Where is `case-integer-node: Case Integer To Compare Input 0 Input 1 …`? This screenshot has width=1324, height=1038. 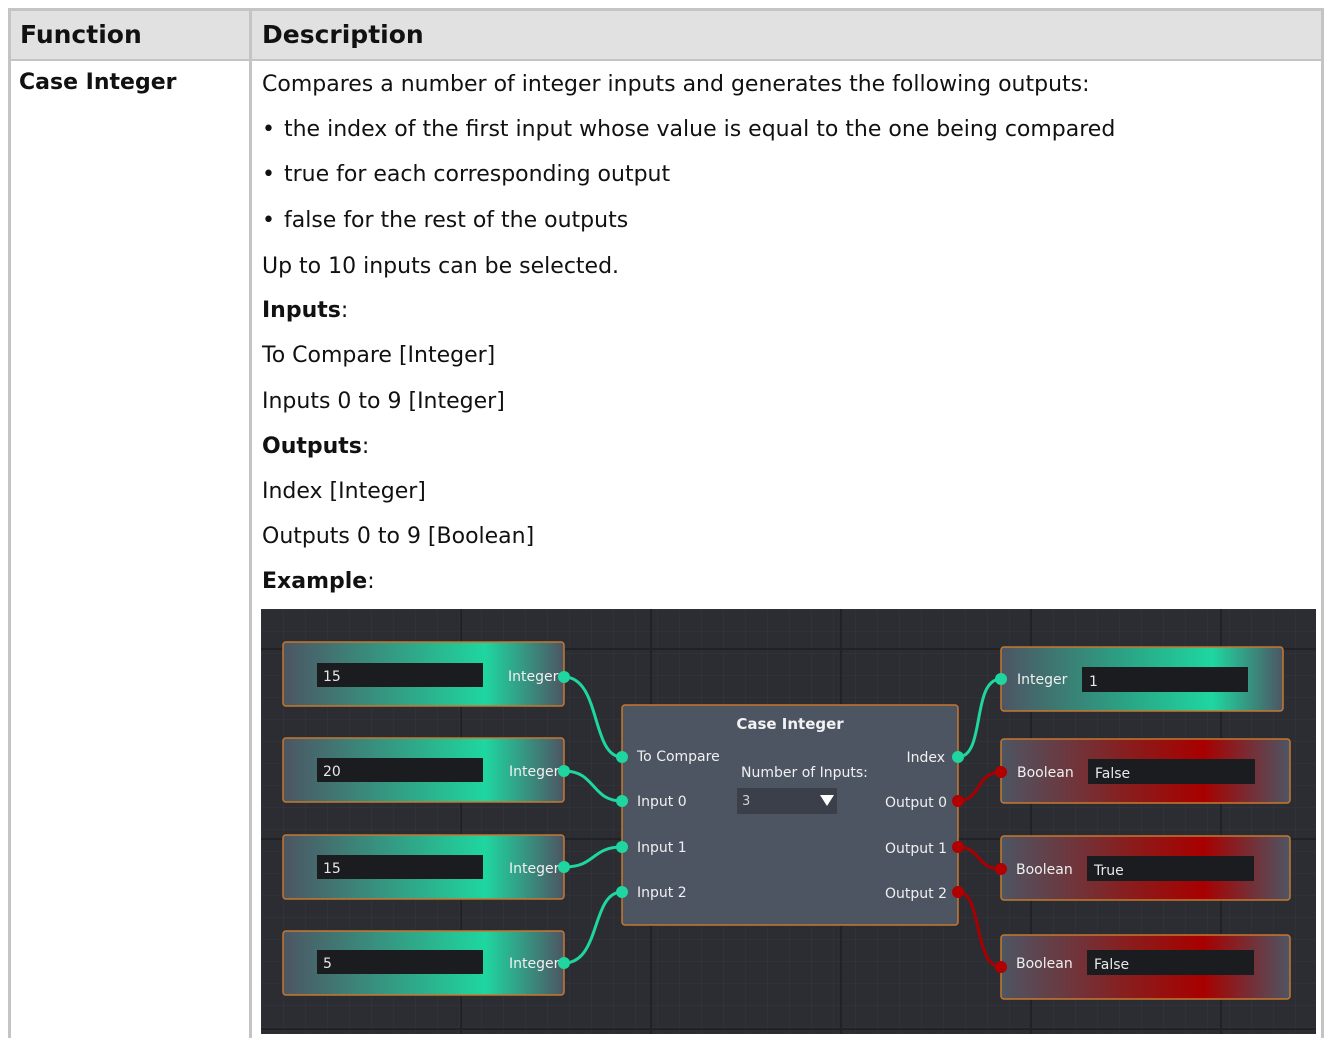
case-integer-node: Case Integer To Compare Input 0 Input 1 … is located at coordinates (790, 815).